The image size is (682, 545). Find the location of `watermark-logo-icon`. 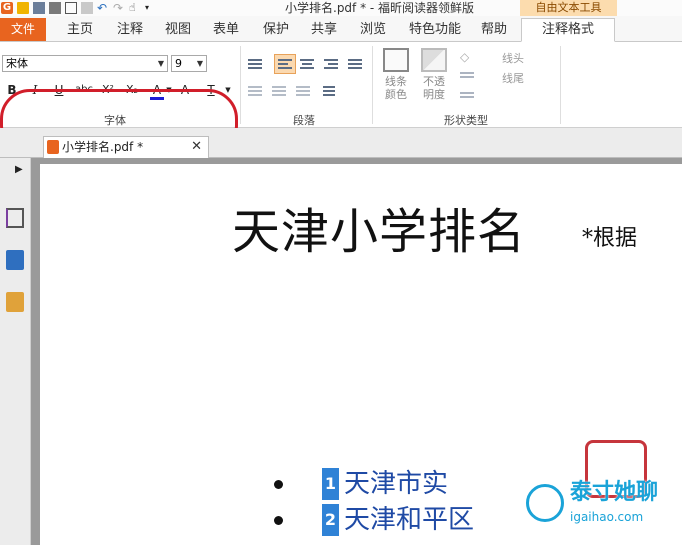

watermark-logo-icon is located at coordinates (545, 503).